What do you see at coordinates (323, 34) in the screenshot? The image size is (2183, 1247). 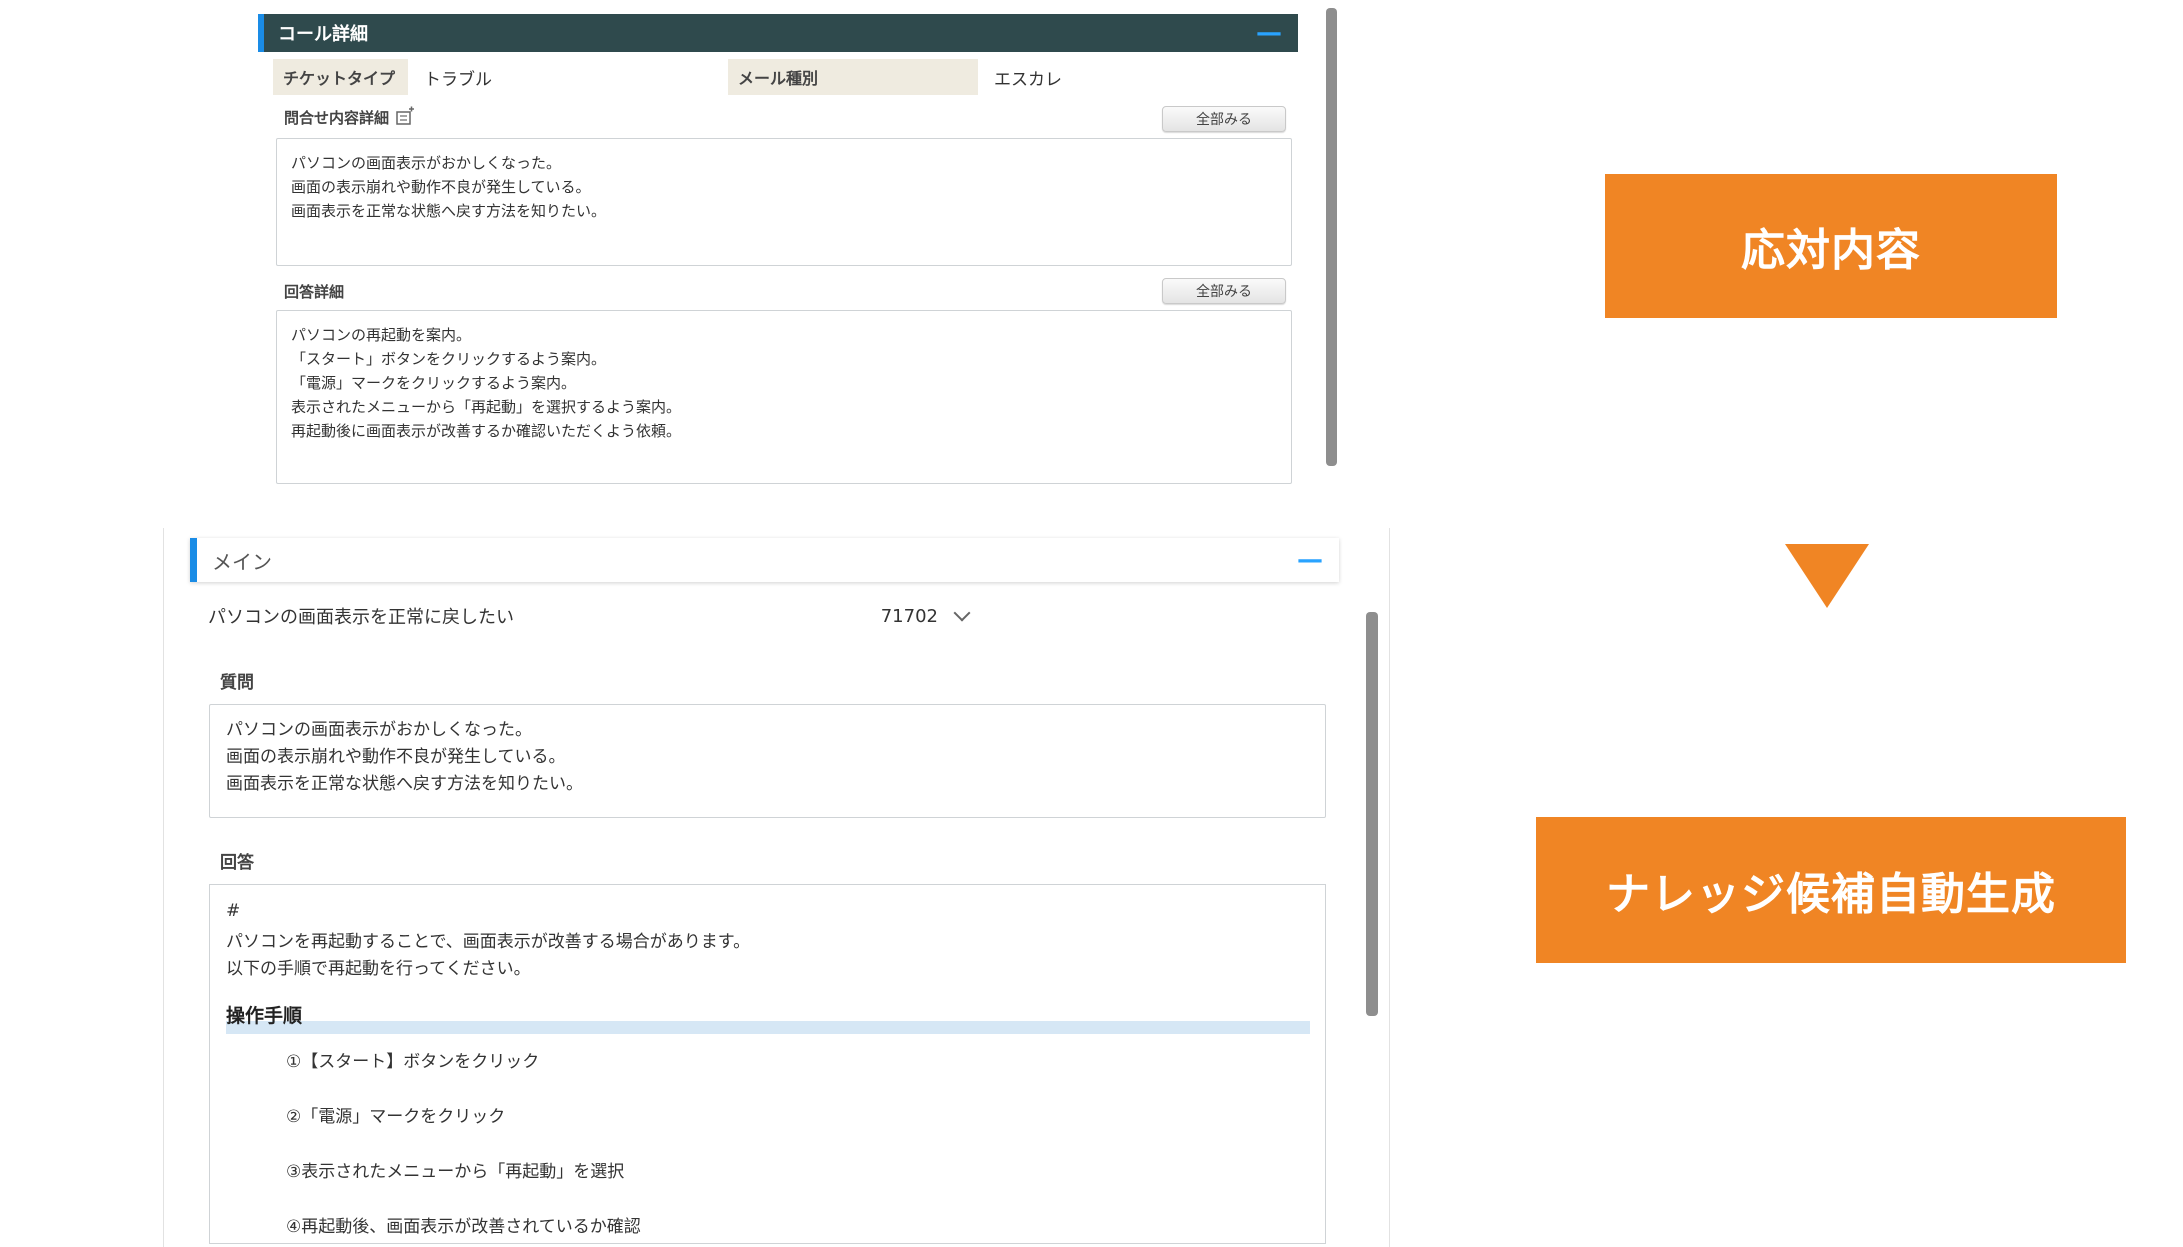 I see `call-detail-title: コール詳細` at bounding box center [323, 34].